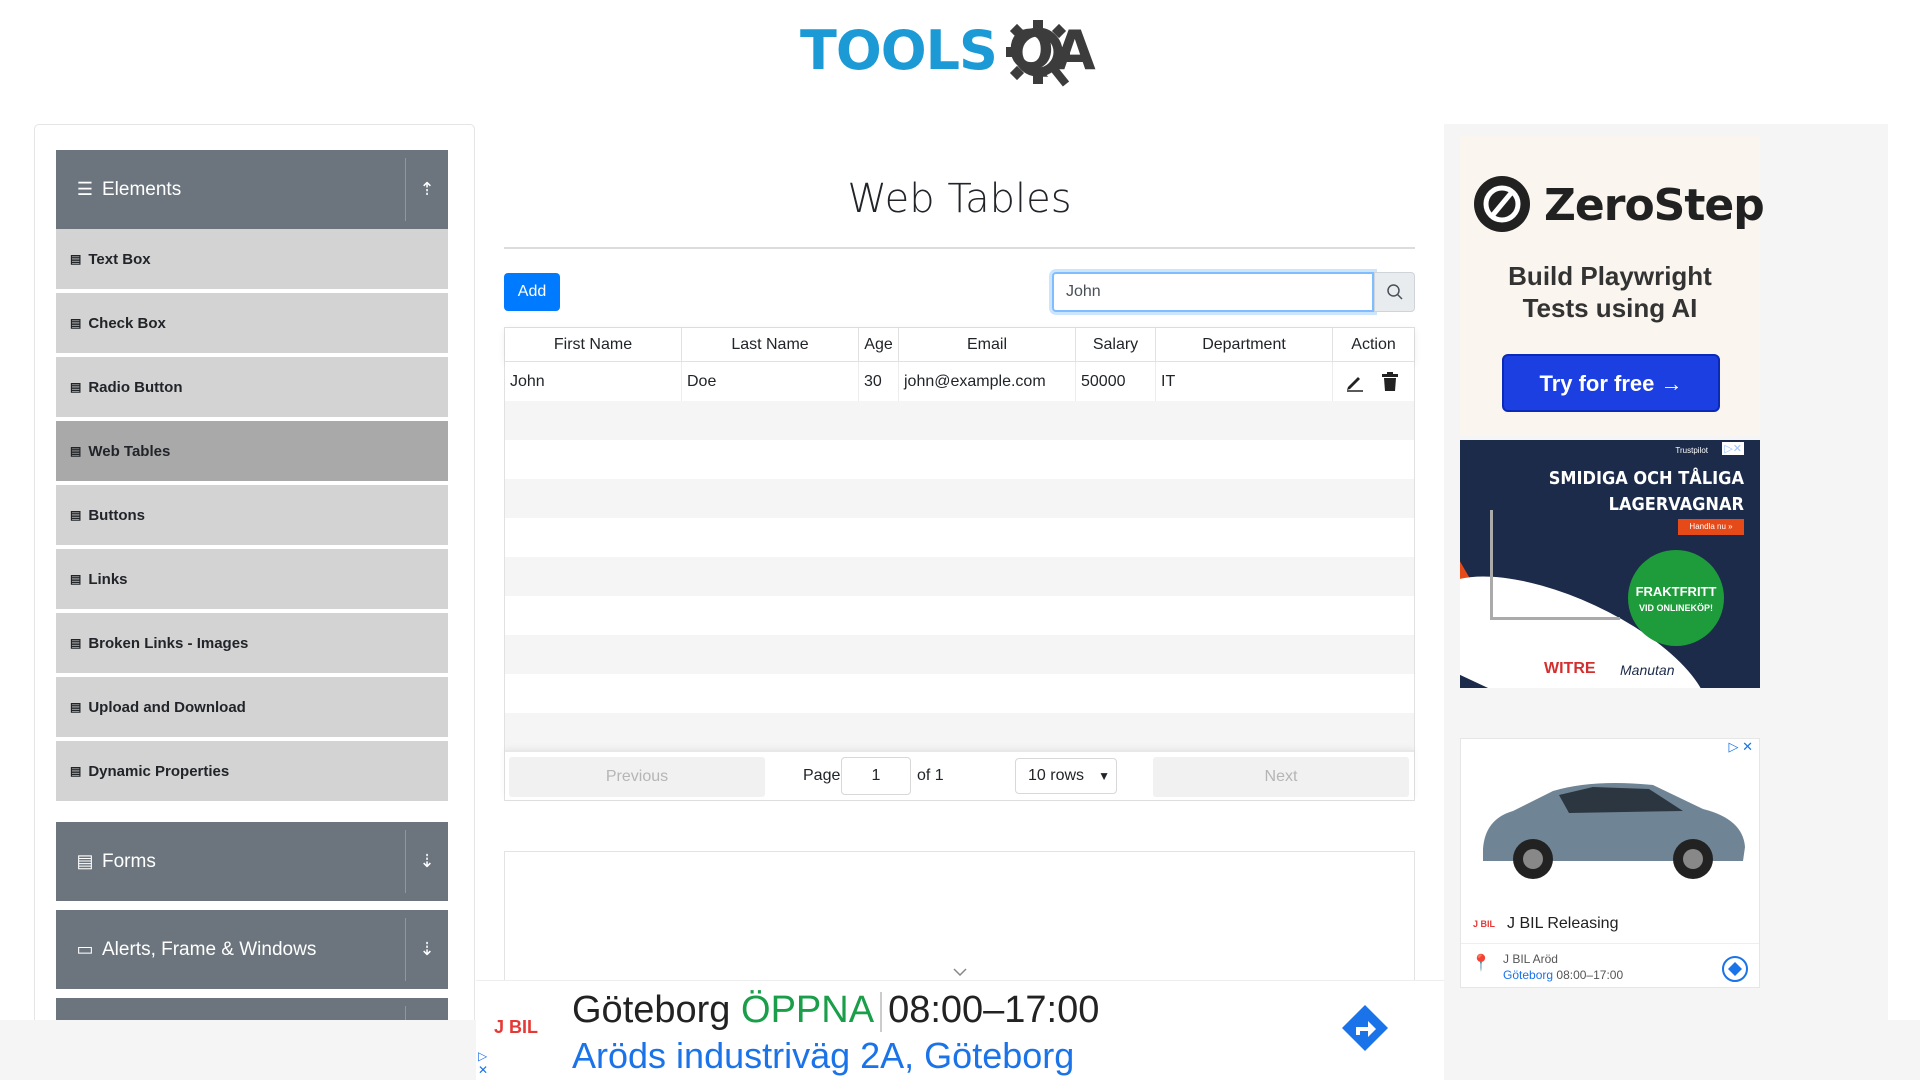 The height and width of the screenshot is (1080, 1920). Describe the element at coordinates (427, 189) in the screenshot. I see `collapse-arrow-icon: ⇡` at that location.